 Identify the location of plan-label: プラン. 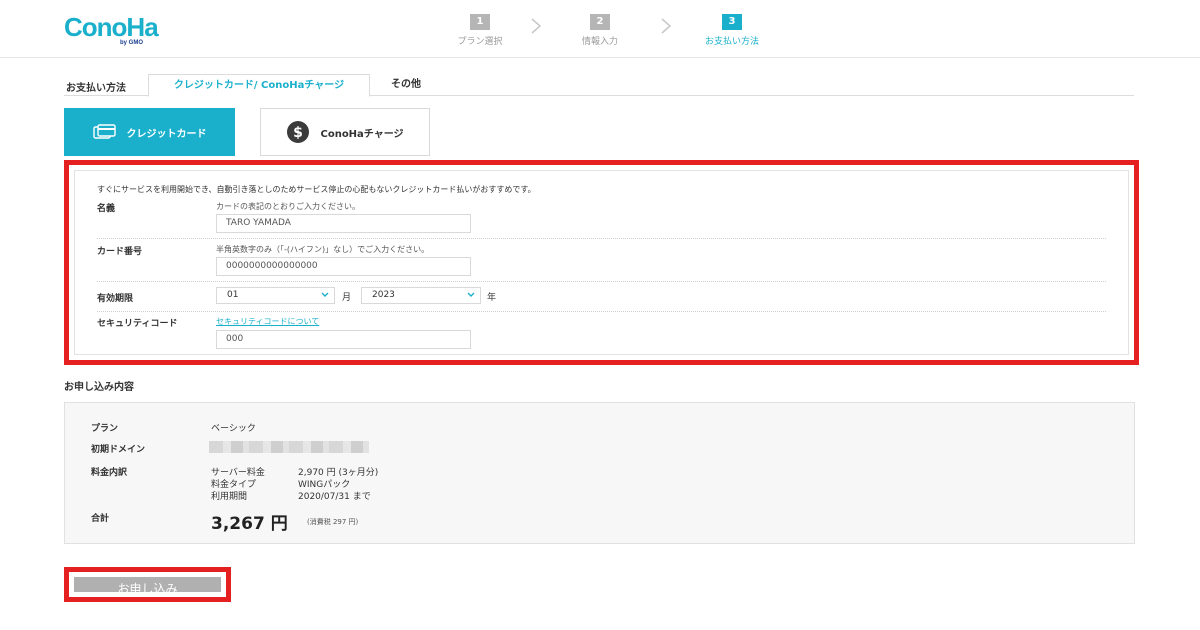
(105, 429).